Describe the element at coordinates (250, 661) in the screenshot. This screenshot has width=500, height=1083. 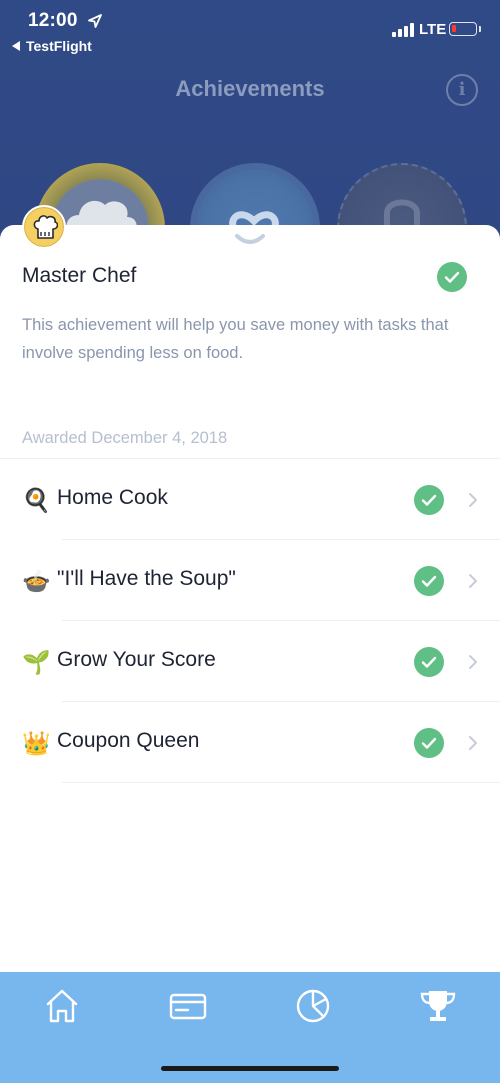
I see `list-item: 🌱 Grow Your Score` at that location.